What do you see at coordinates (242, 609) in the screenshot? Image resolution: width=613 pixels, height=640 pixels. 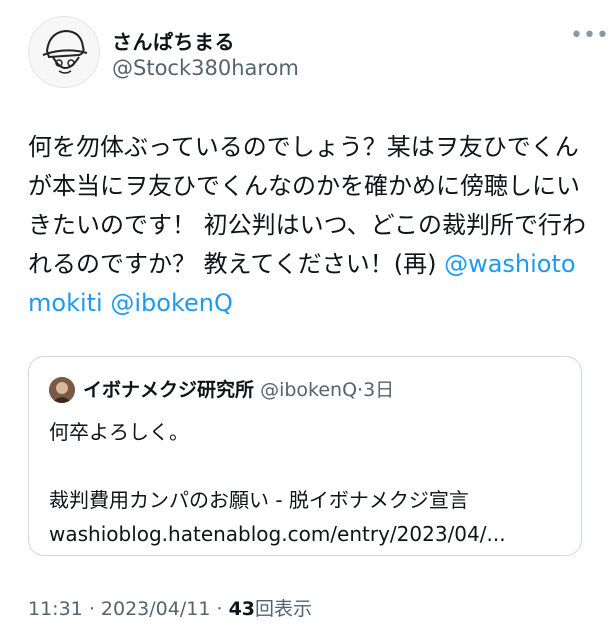 I see `views-count: 43` at bounding box center [242, 609].